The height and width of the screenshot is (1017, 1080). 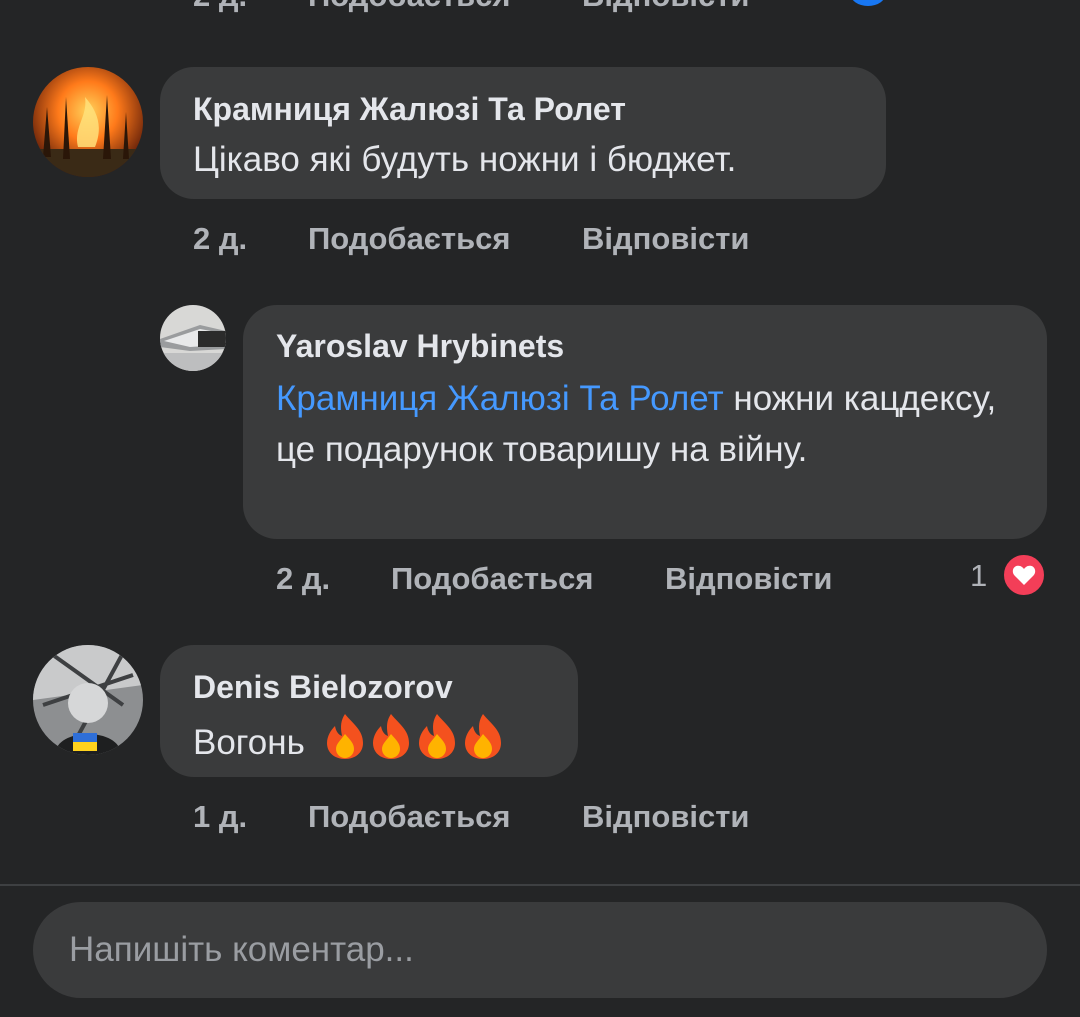 What do you see at coordinates (523, 109) in the screenshot?
I see `comment-author: Крамниця Жалюзі Та Ролет` at bounding box center [523, 109].